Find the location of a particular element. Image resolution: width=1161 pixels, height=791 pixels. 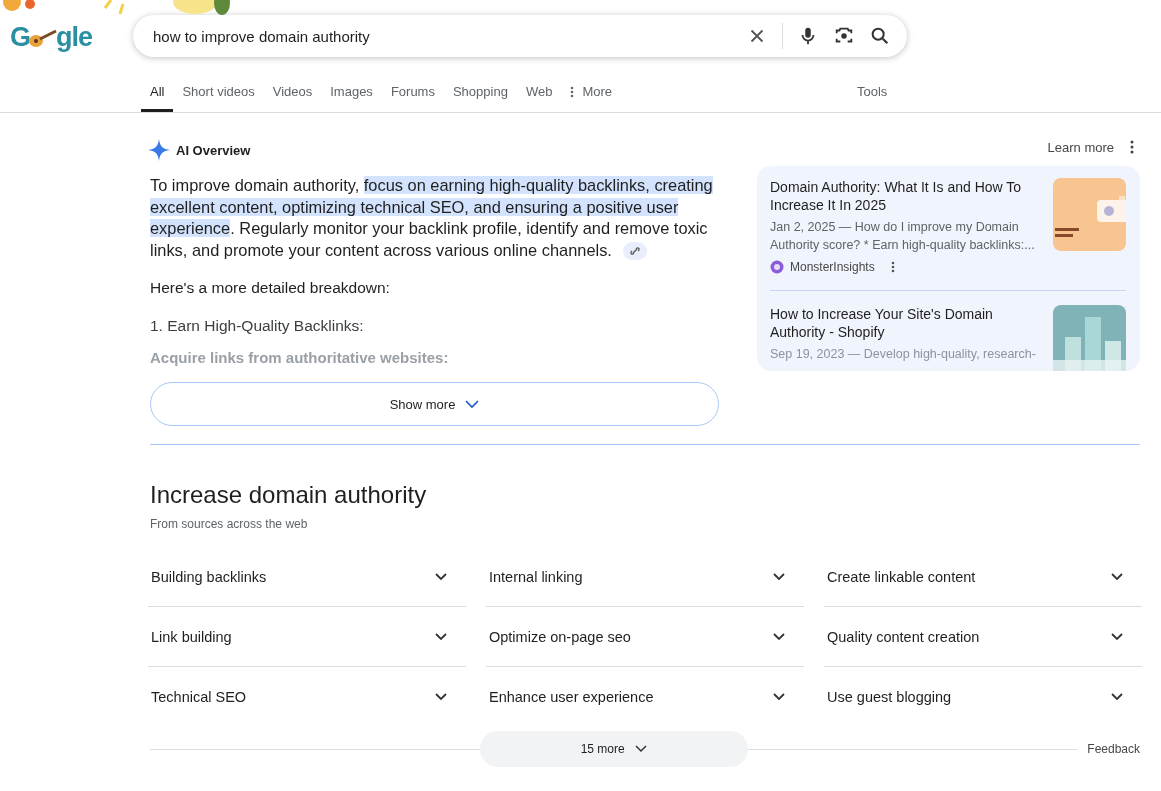

accordion-item: Enhance user experience is located at coordinates (645, 697).